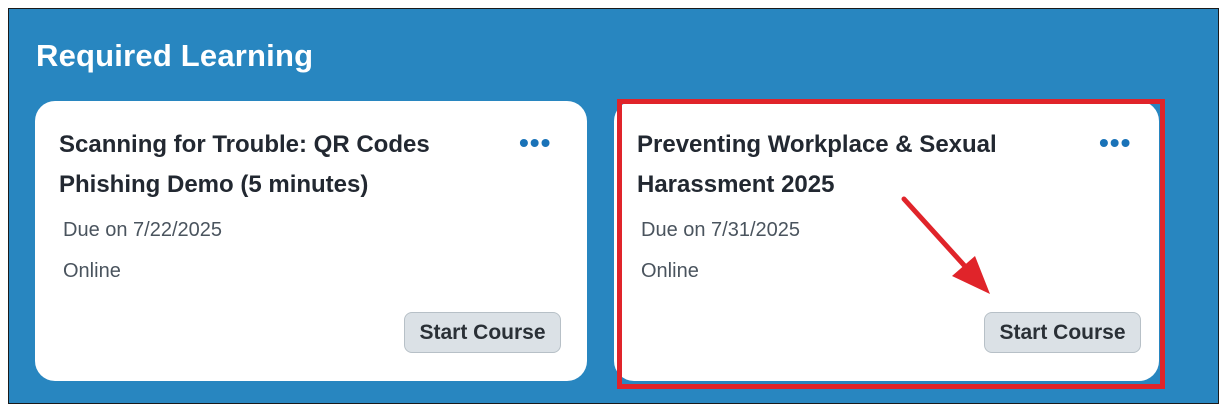  I want to click on course-title-line: Harassment 2025, so click(736, 184).